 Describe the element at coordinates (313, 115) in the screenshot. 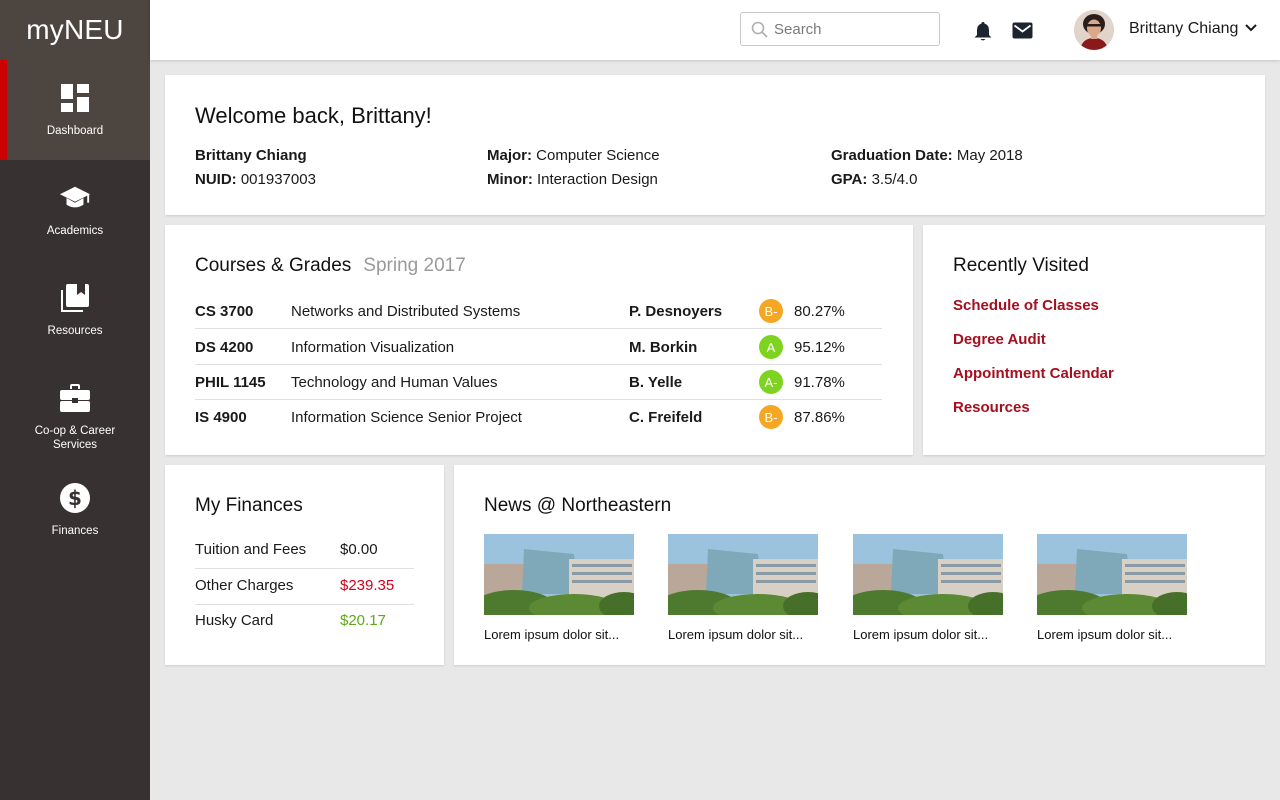

I see `welcome-heading: Welcome back, Brittany!` at that location.